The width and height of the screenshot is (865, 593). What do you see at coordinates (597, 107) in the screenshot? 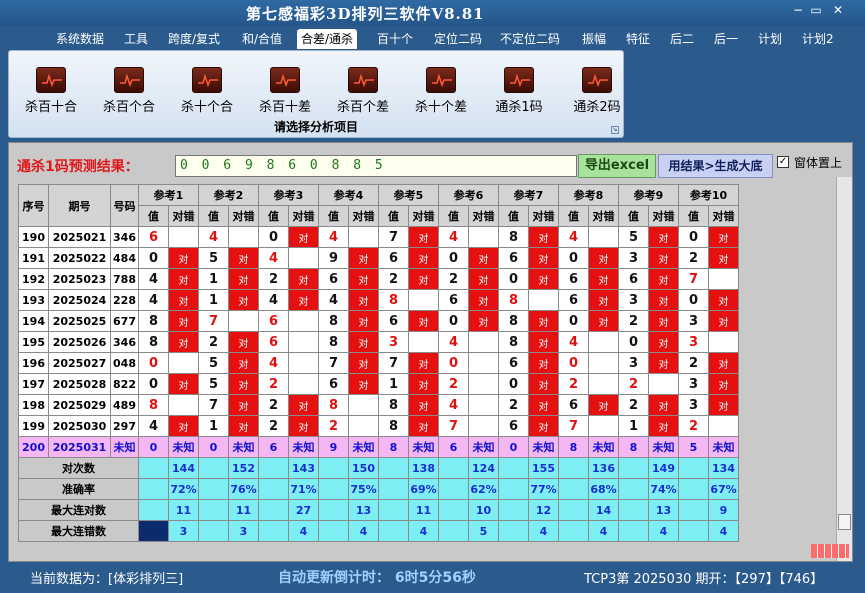
I see `ribbon-button-label: 通杀2码` at bounding box center [597, 107].